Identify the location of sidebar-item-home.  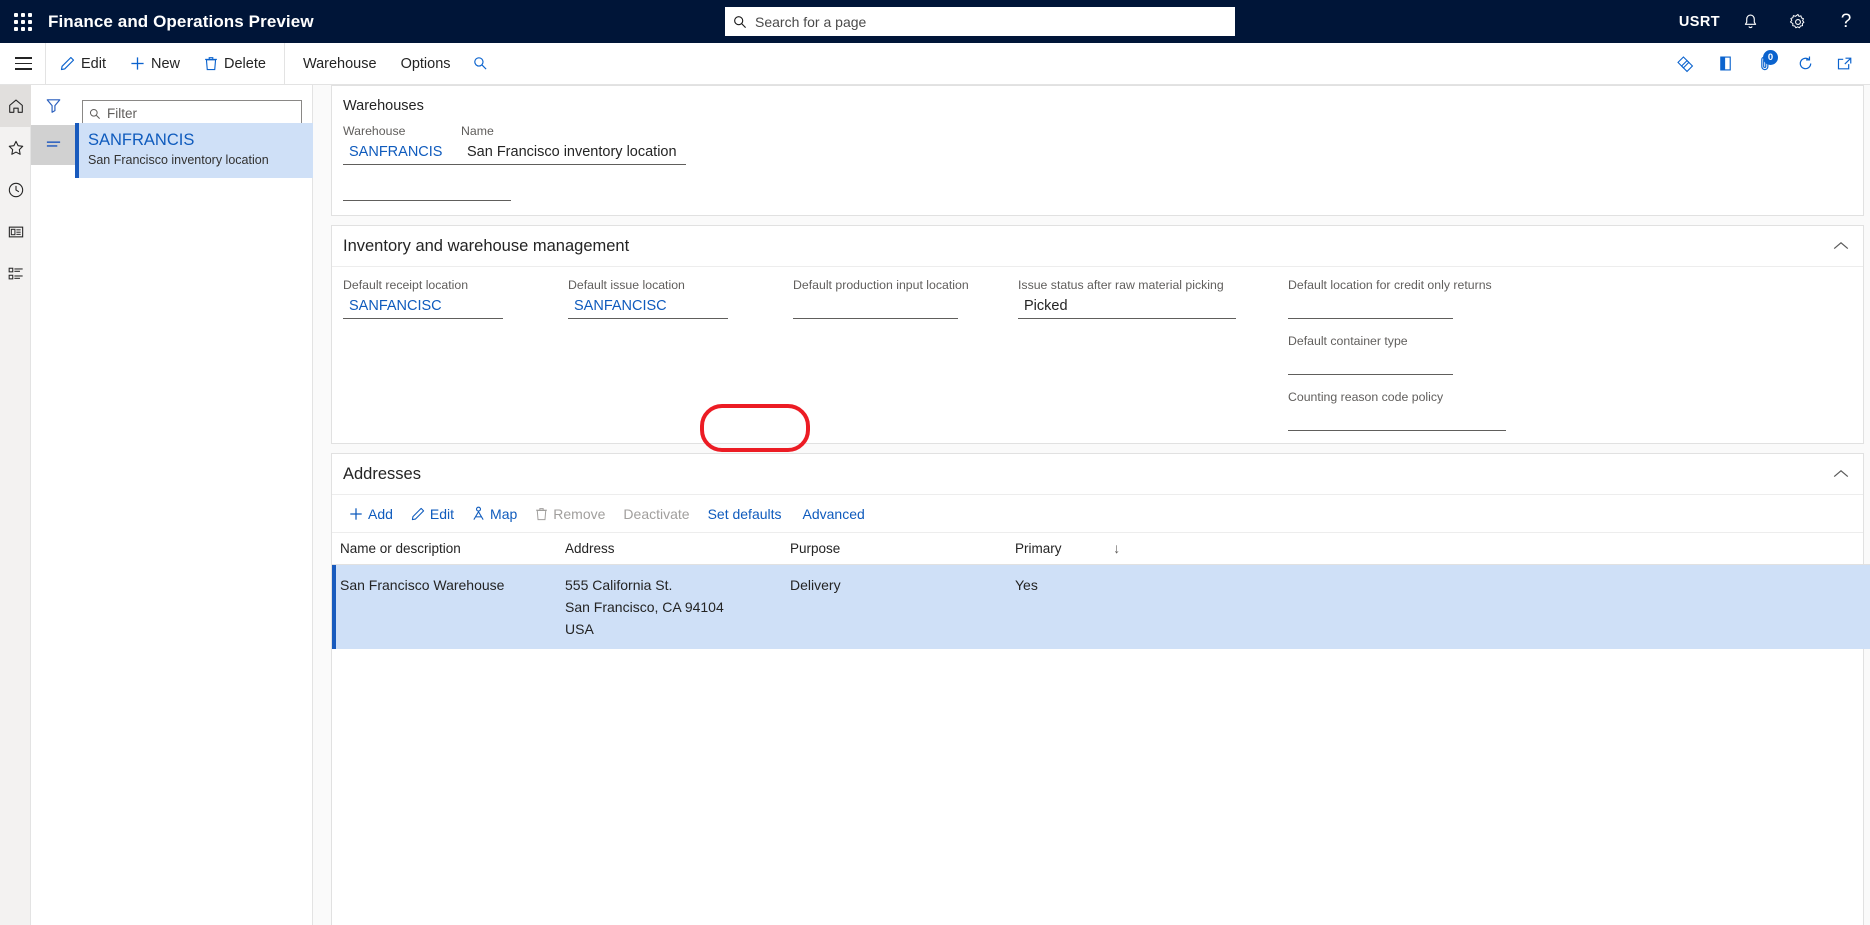
(15, 106).